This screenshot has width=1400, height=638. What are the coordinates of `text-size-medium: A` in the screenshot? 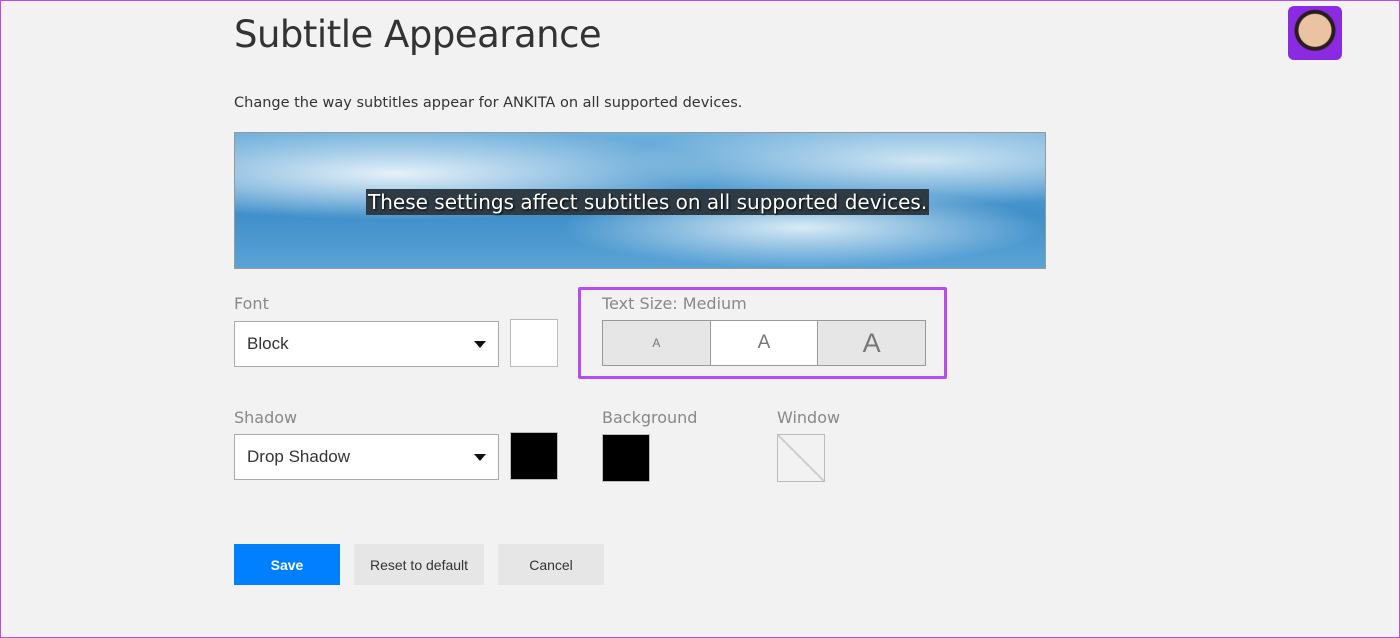 It's located at (764, 343).